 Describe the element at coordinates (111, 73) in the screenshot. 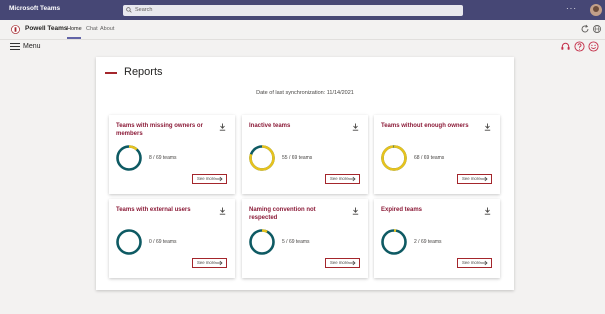

I see `title-accent-bar` at that location.